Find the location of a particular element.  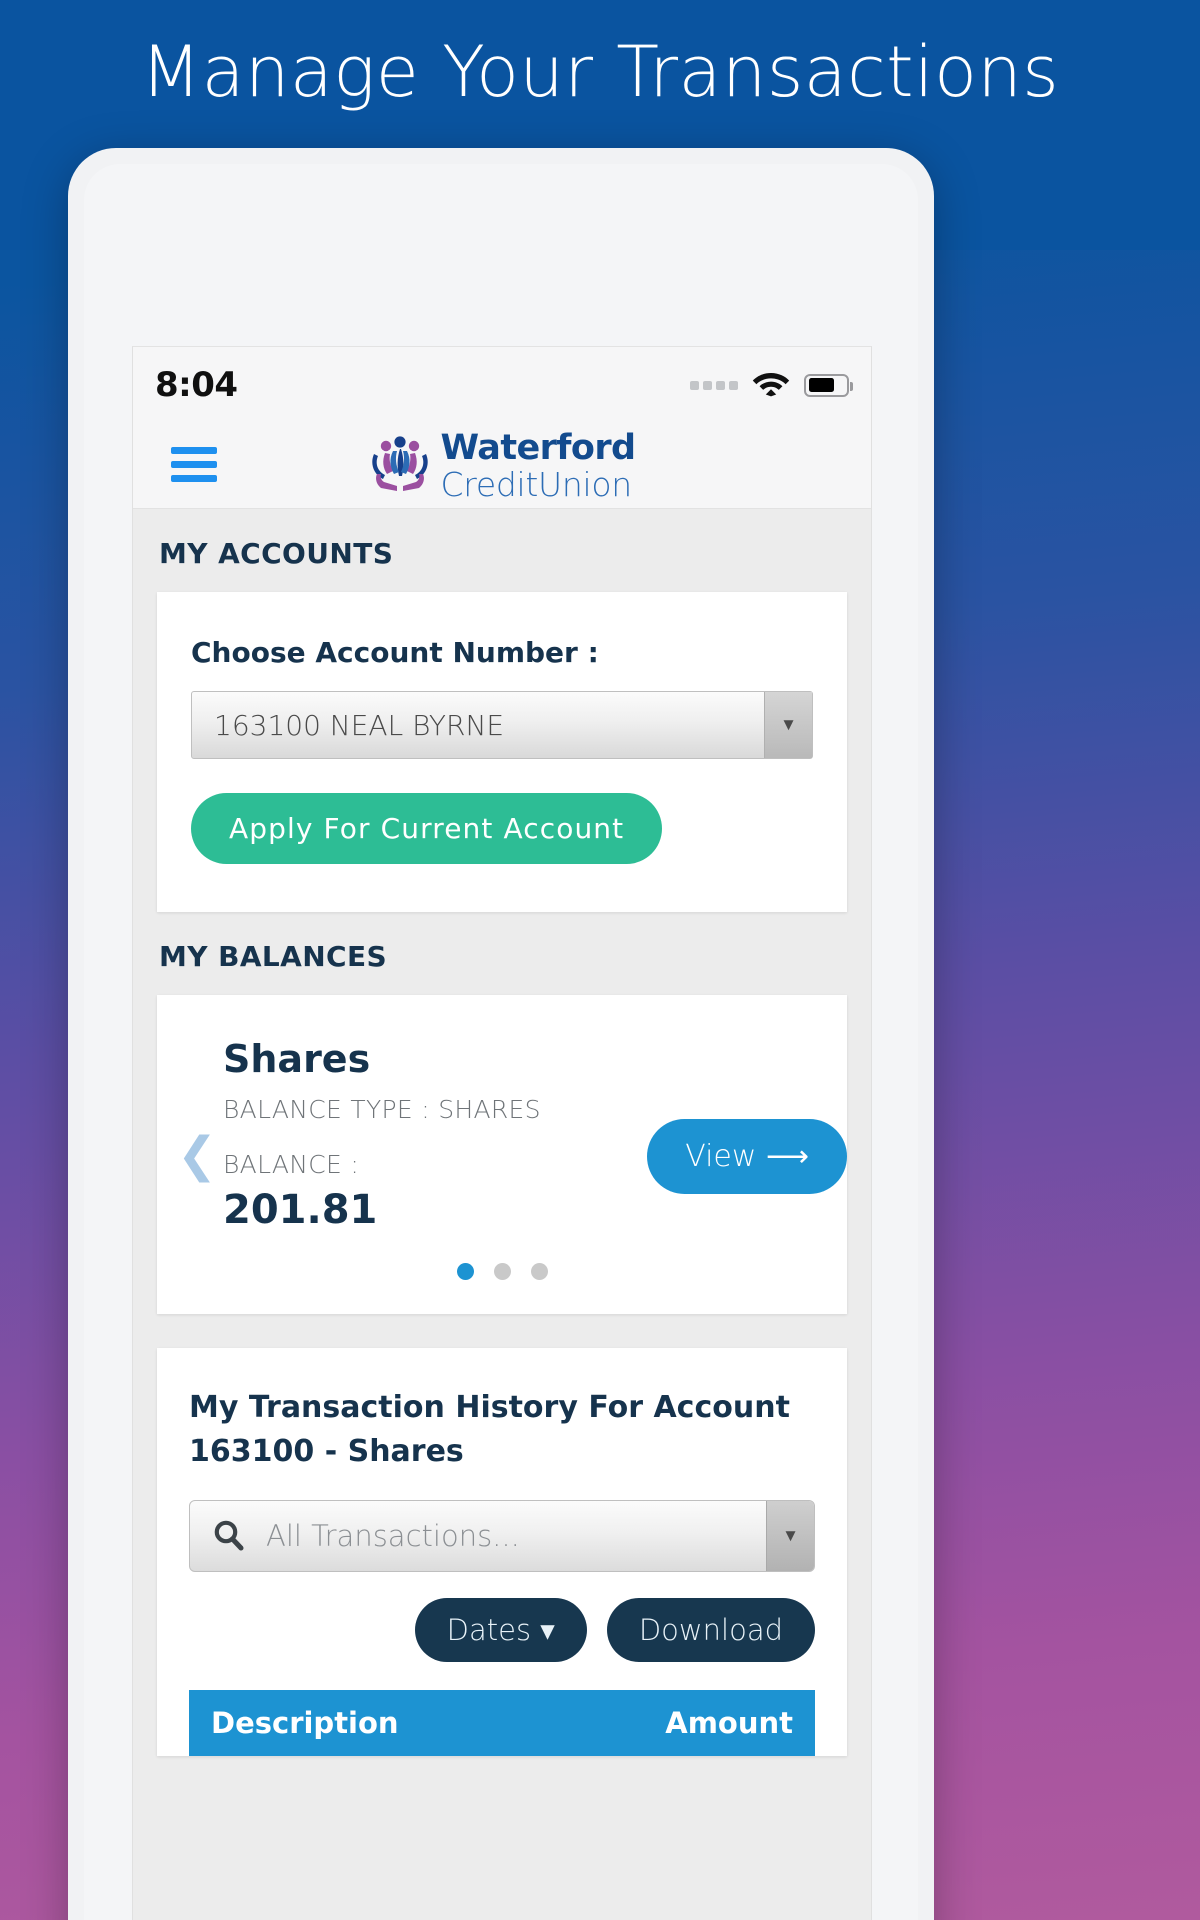

logo-line-2: CreditUnion is located at coordinates (536, 484).